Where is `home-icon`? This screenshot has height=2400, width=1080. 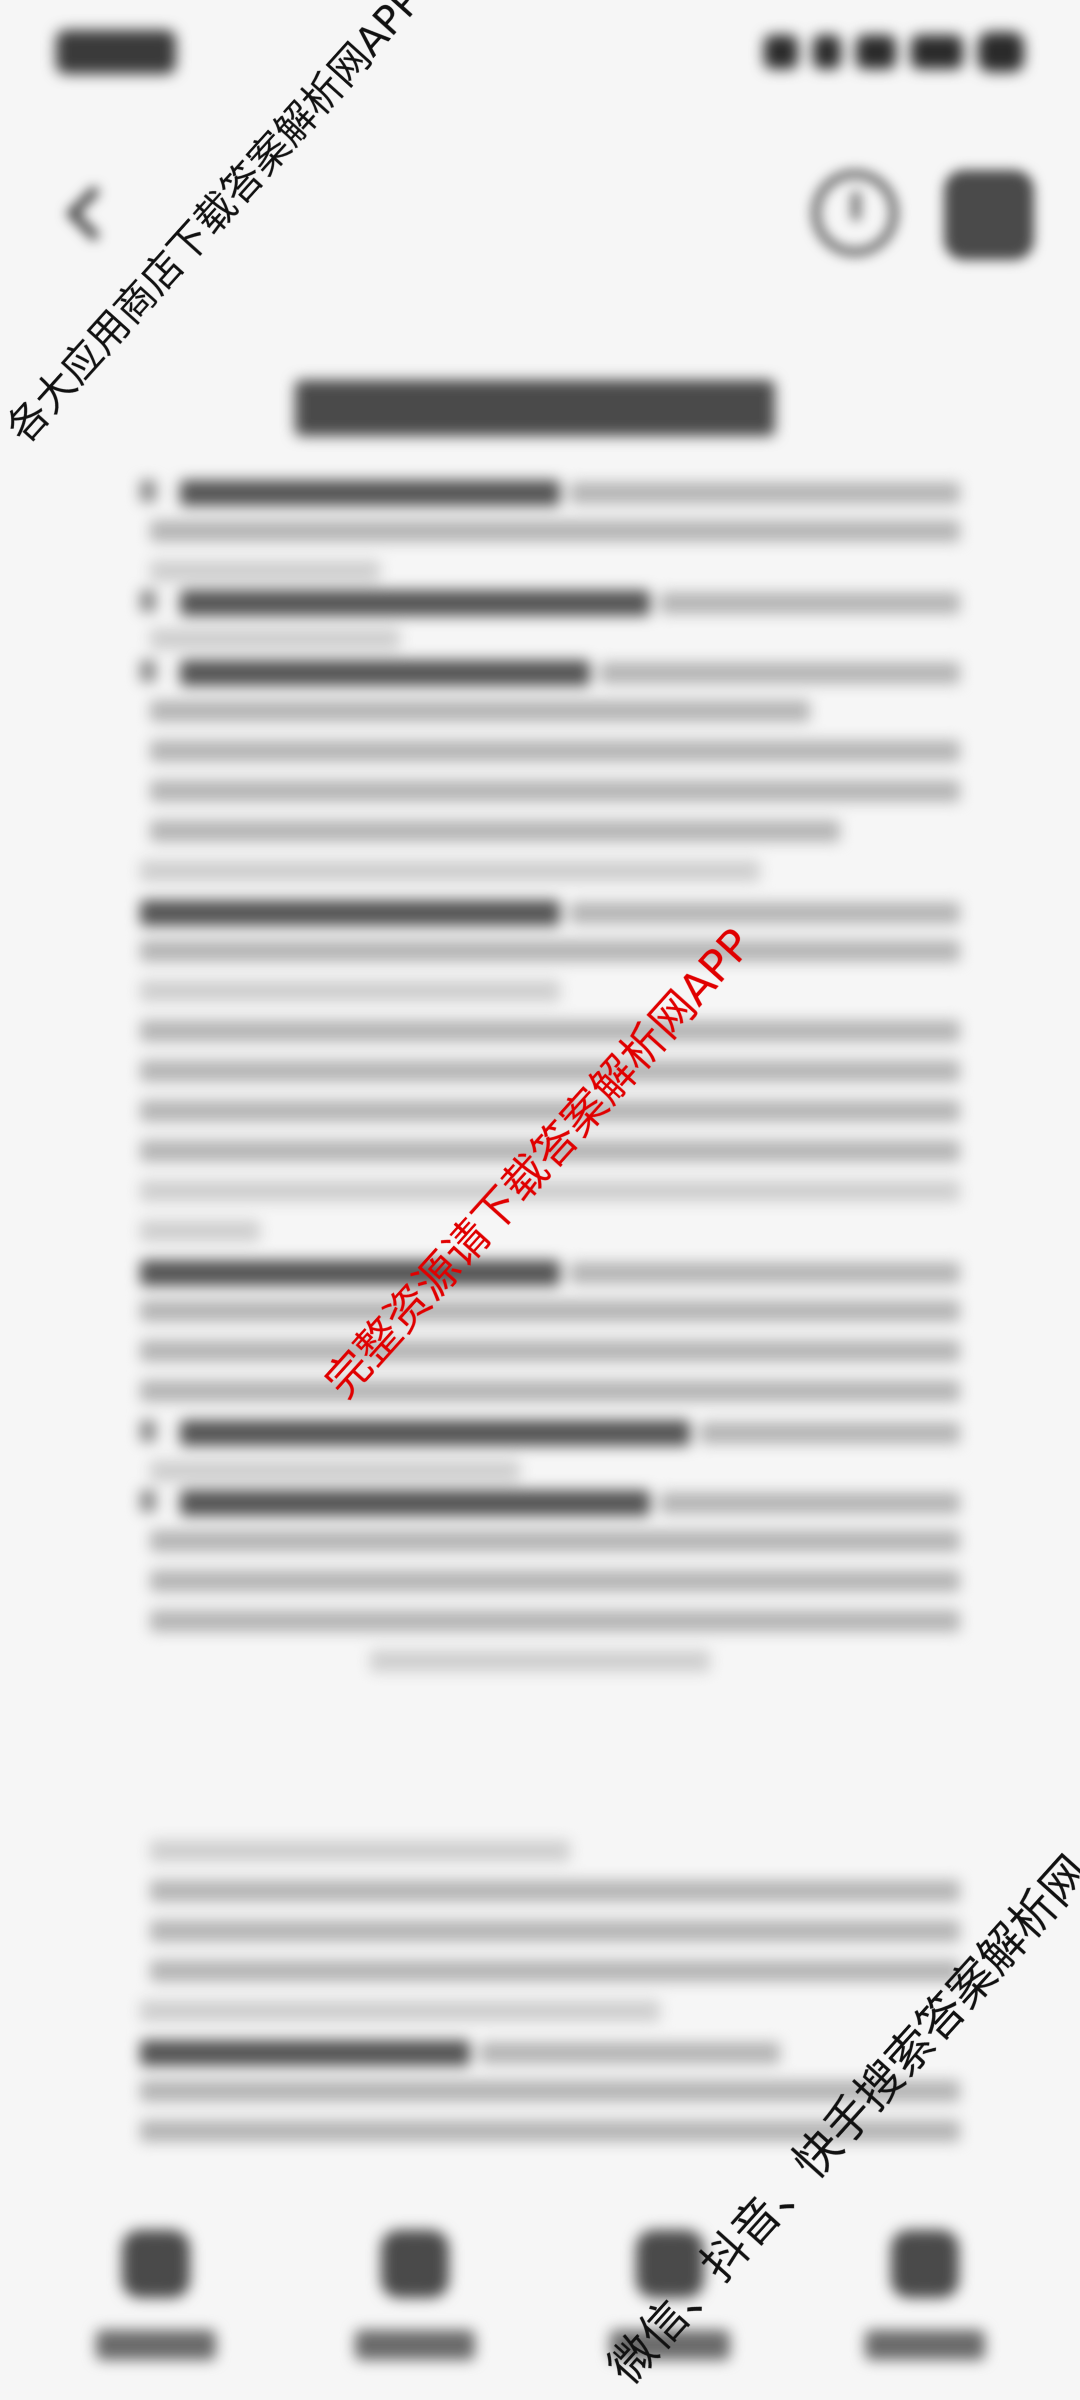
home-icon is located at coordinates (156, 2264).